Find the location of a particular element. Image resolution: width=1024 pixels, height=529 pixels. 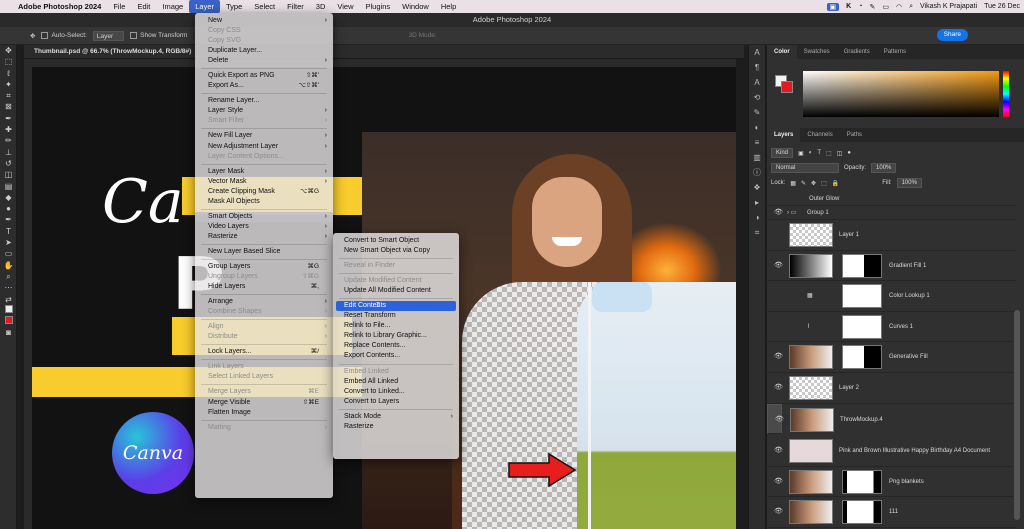

foreground-color-swatch is located at coordinates (8, 310).